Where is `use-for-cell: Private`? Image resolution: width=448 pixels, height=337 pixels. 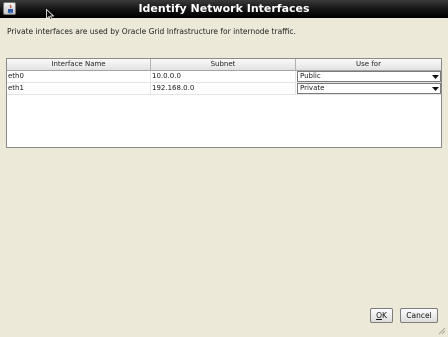
use-for-cell: Private is located at coordinates (368, 89).